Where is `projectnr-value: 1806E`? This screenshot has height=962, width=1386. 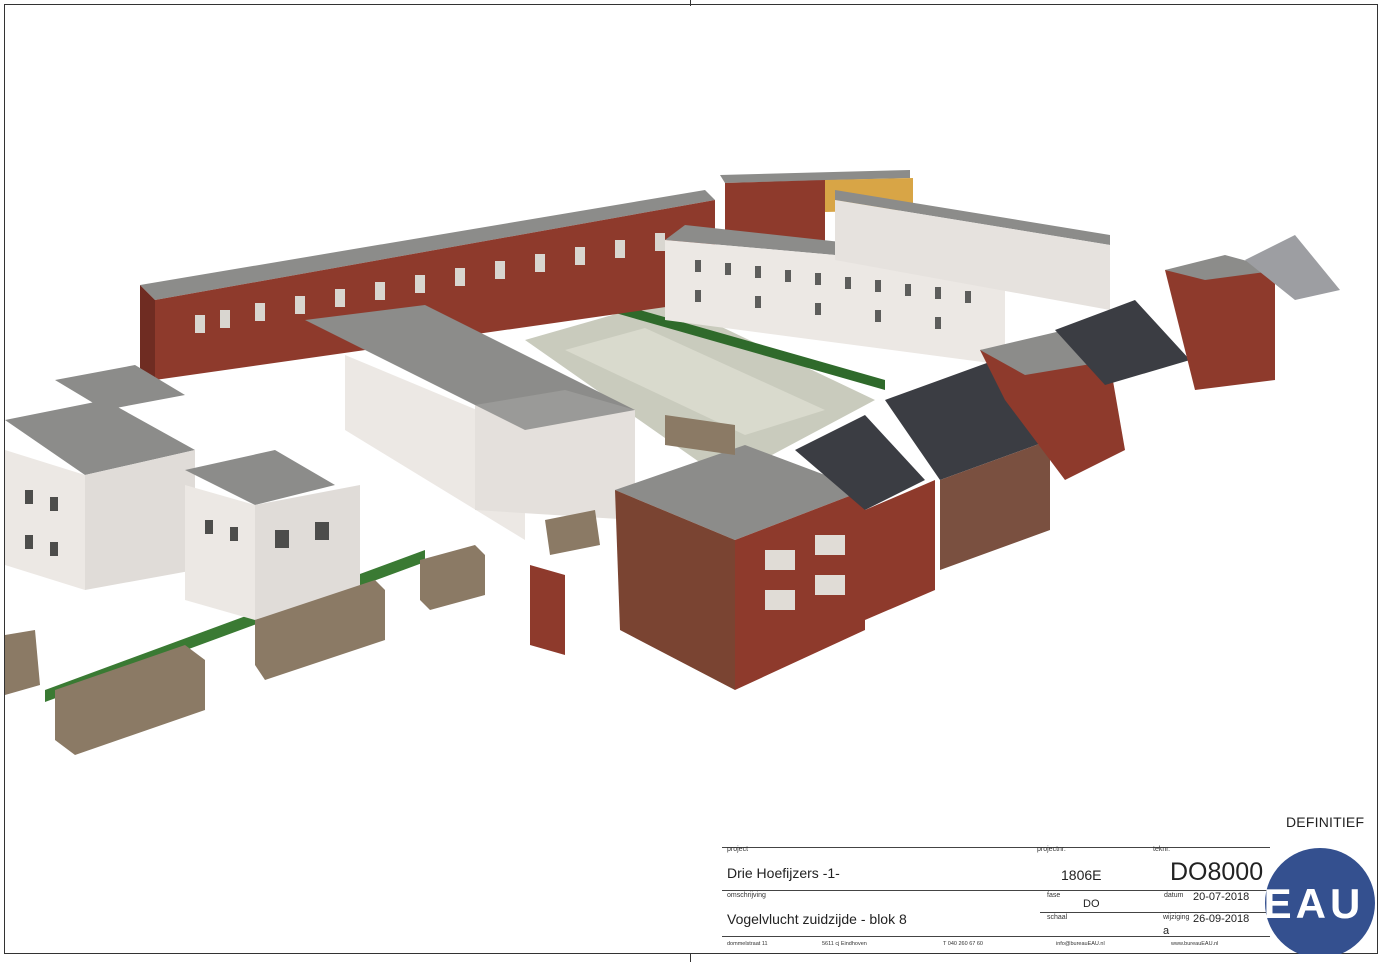
projectnr-value: 1806E is located at coordinates (1081, 875).